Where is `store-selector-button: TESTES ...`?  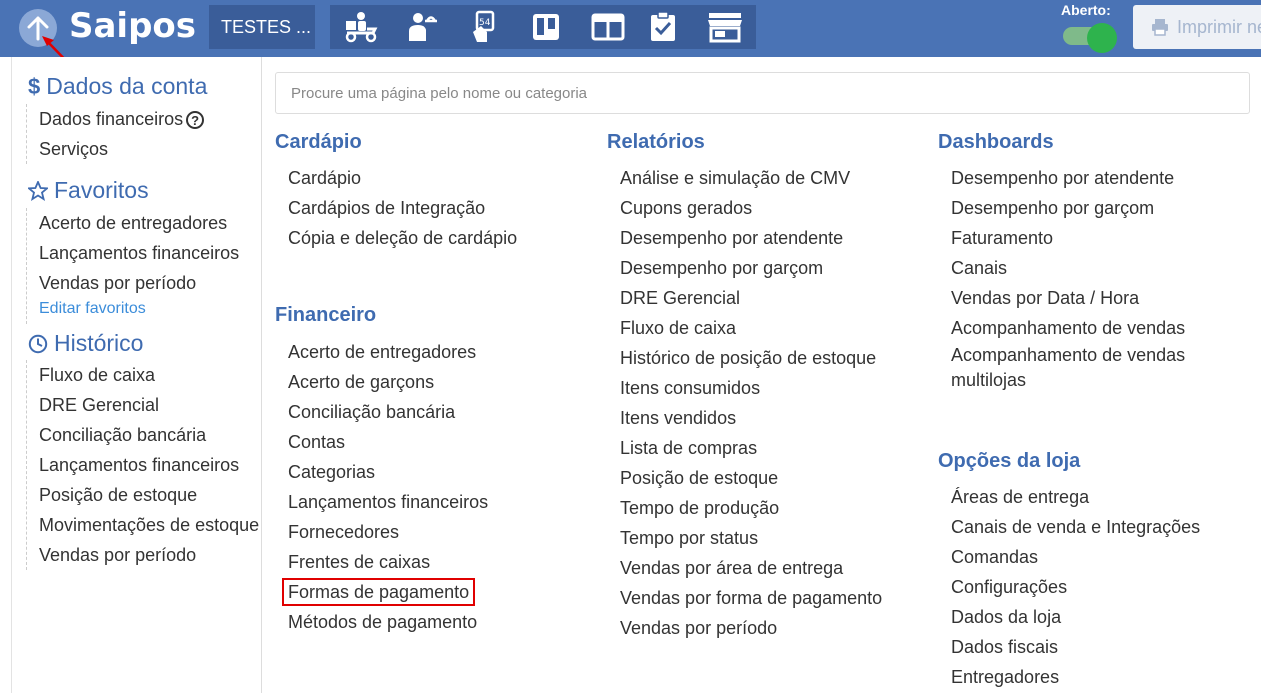
store-selector-button: TESTES ... is located at coordinates (262, 27).